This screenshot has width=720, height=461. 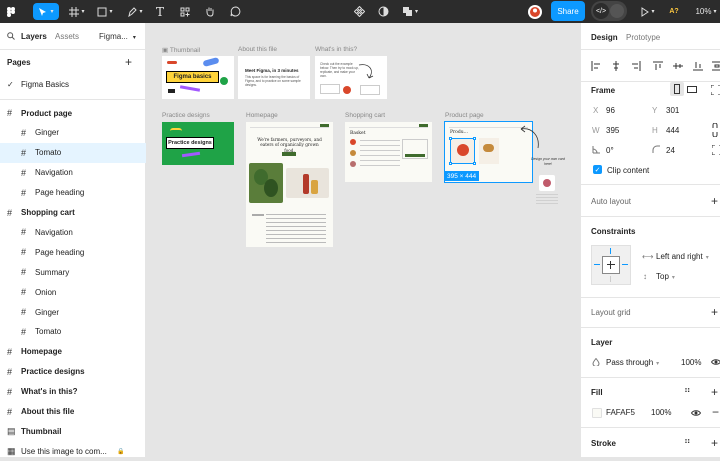 I want to click on layer-row: ▦ Use this image to com... 🔒, so click(x=73, y=451).